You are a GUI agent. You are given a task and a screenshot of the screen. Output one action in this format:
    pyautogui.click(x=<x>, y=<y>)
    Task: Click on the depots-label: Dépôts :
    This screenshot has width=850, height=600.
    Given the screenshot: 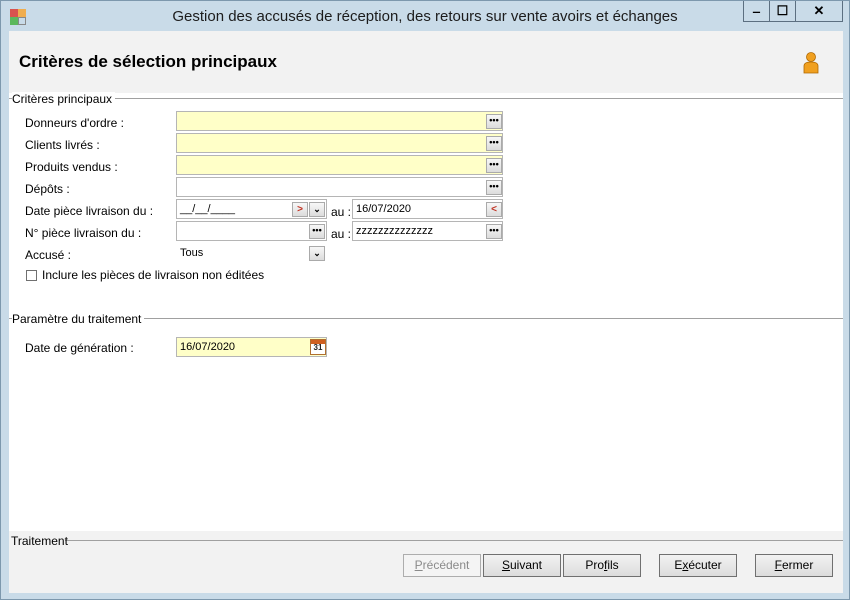 What is the action you would take?
    pyautogui.click(x=47, y=189)
    